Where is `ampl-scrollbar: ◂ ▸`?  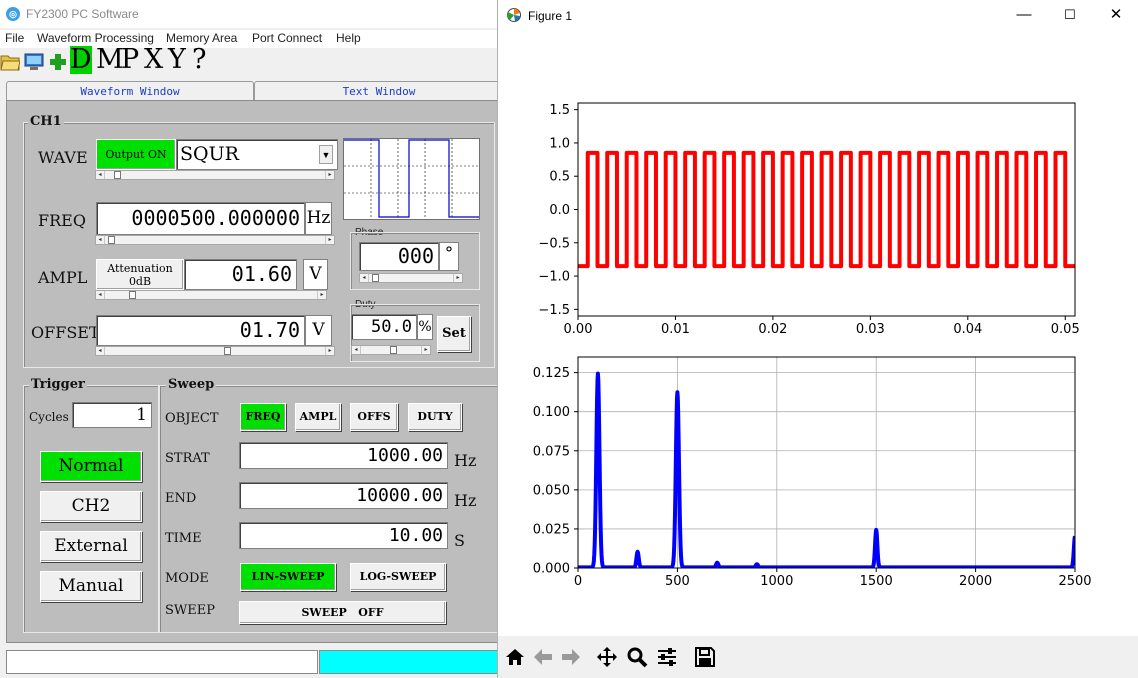 ampl-scrollbar: ◂ ▸ is located at coordinates (211, 295).